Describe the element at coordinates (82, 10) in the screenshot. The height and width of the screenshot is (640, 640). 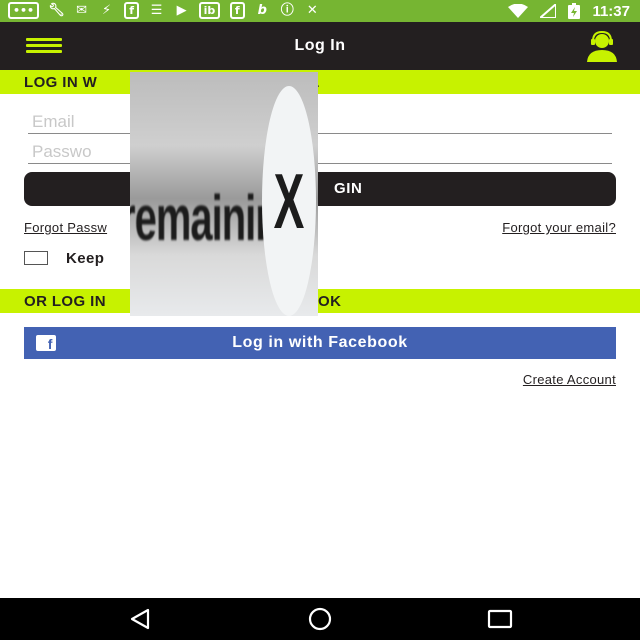
I see `messenger-icon: ✉︎` at that location.